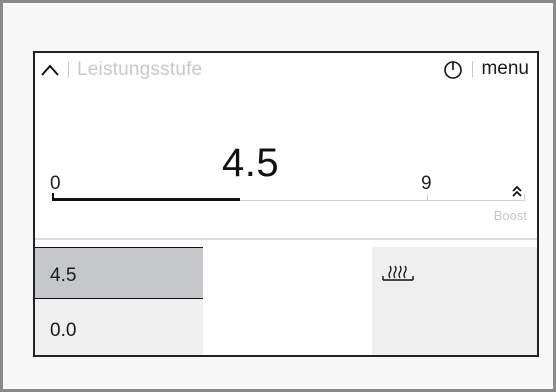 The height and width of the screenshot is (392, 556). I want to click on scale-min-label: 0, so click(55, 183).